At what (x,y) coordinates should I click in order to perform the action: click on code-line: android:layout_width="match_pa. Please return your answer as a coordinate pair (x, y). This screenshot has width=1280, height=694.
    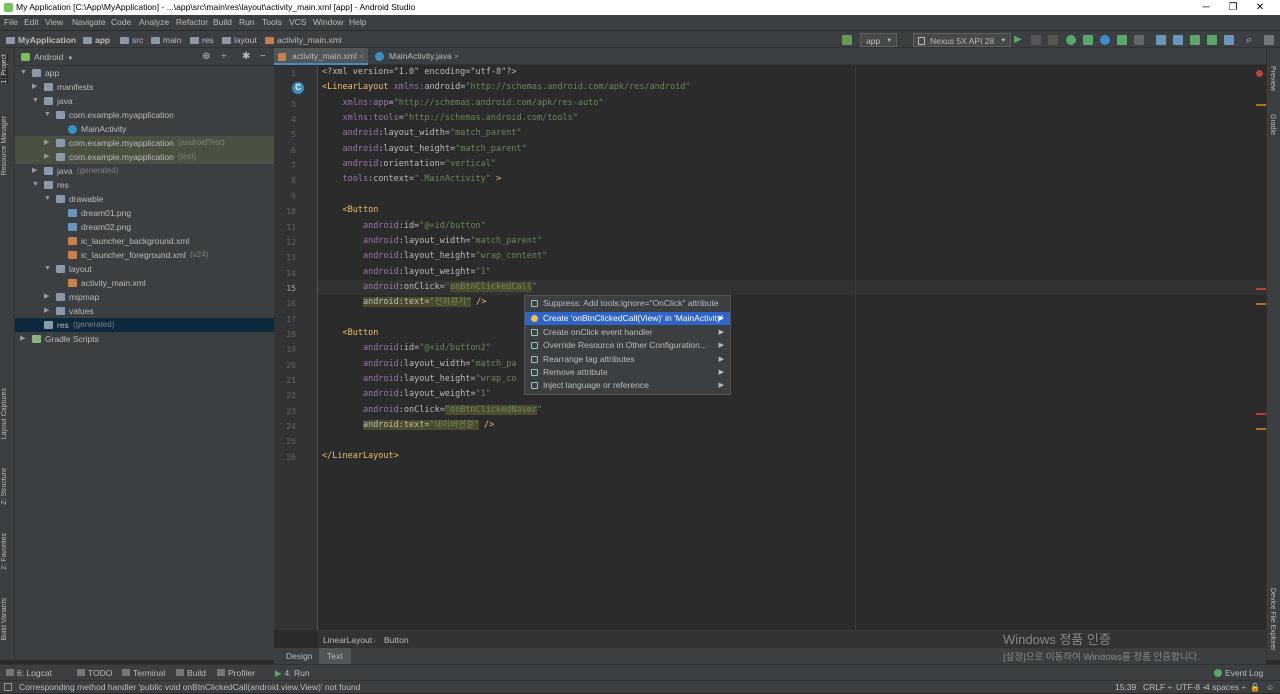
    Looking at the image, I should click on (419, 364).